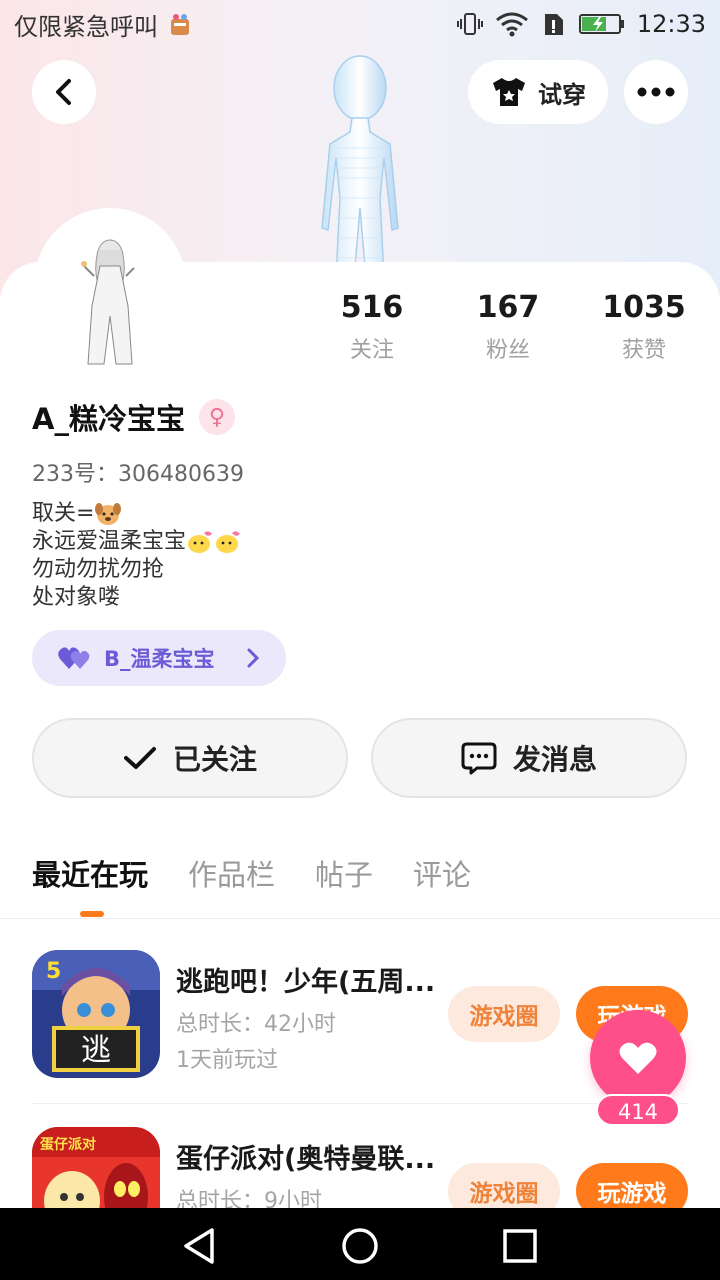  What do you see at coordinates (214, 759) in the screenshot?
I see `followed-label: 已关注` at bounding box center [214, 759].